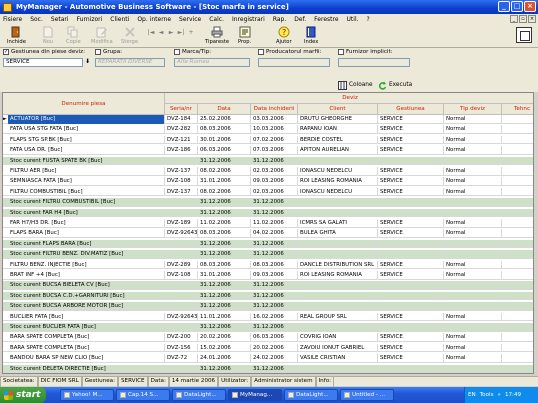 The image size is (538, 403). What do you see at coordinates (411, 109) in the screenshot?
I see `header-gestiunea: Gestiunea` at bounding box center [411, 109].